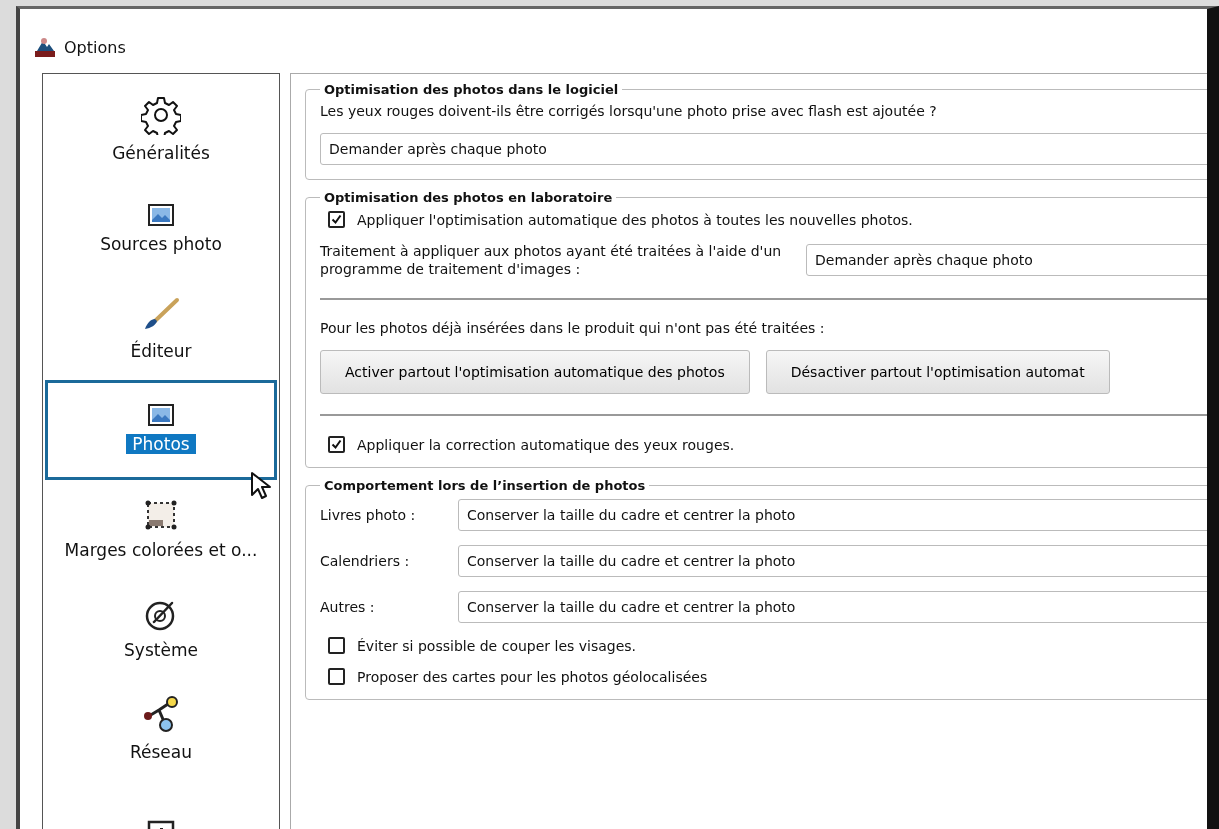 The height and width of the screenshot is (829, 1219). What do you see at coordinates (629, 111) in the screenshot?
I see `question-text: Les yeux rouges doivent-ils être corrigés lorsqu'une photo prise avec flash est ajoutée ?` at bounding box center [629, 111].